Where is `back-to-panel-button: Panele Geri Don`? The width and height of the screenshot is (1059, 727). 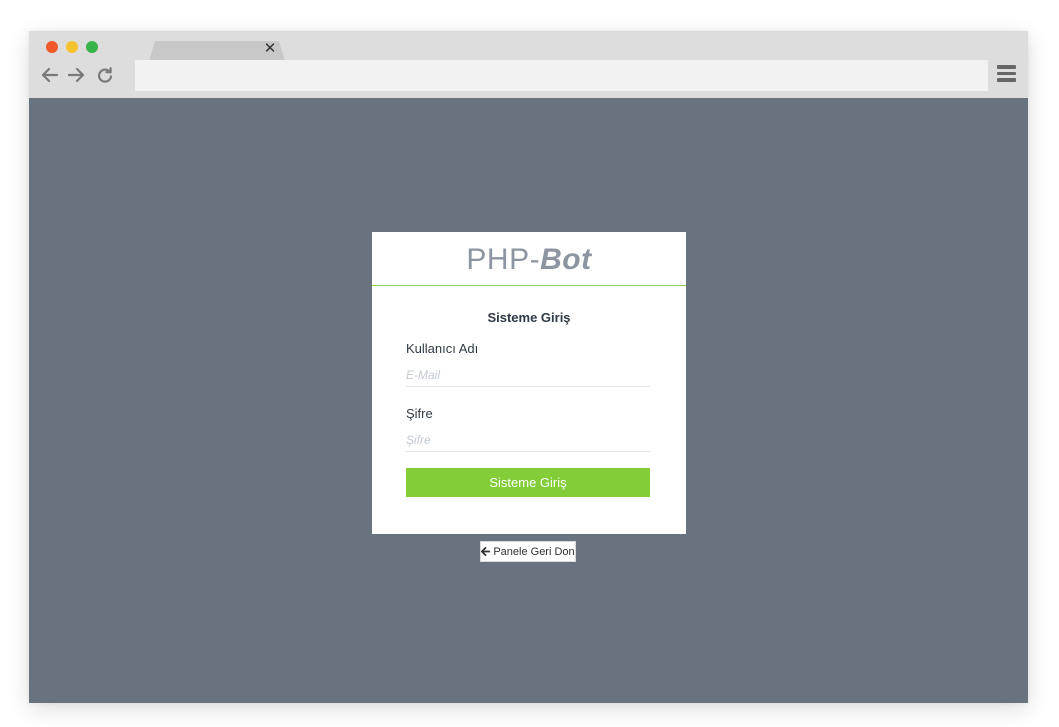 back-to-panel-button: Panele Geri Don is located at coordinates (528, 551).